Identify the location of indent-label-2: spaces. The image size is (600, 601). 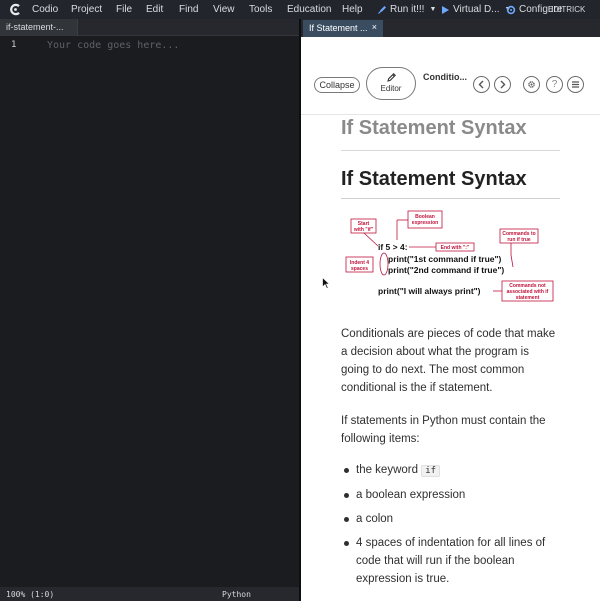
(359, 269).